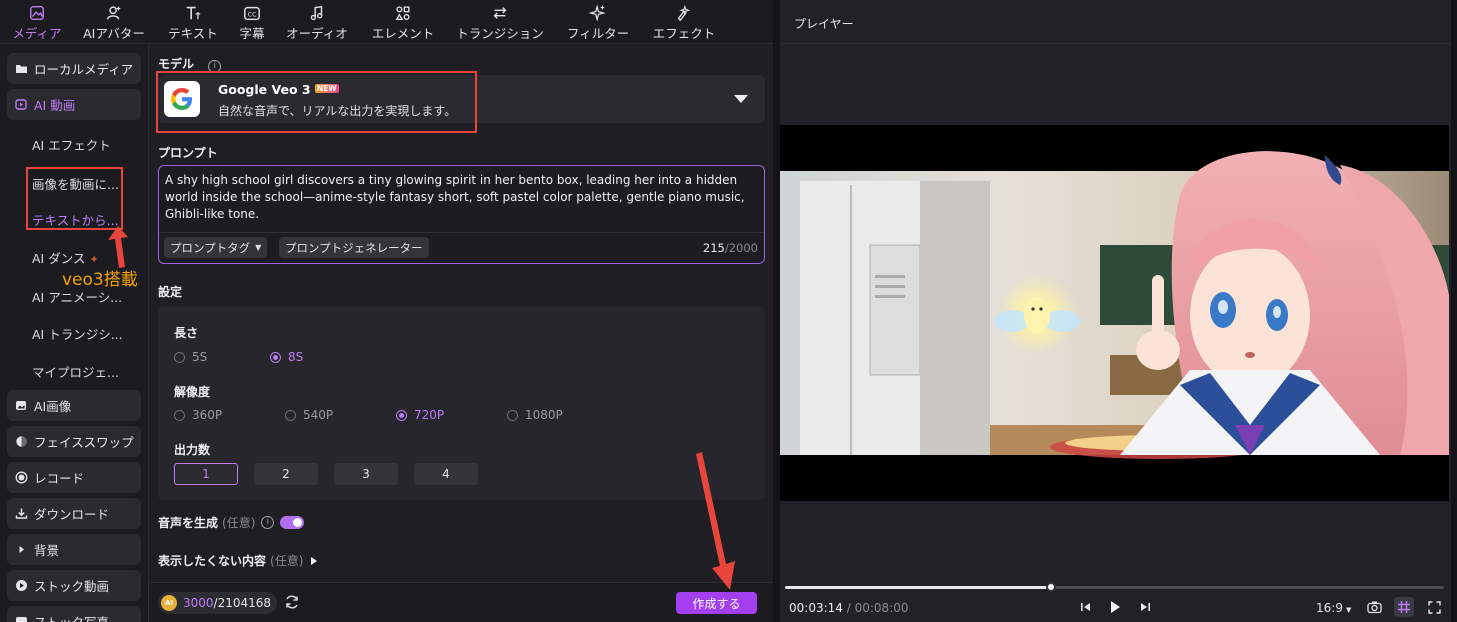  What do you see at coordinates (500, 13) in the screenshot?
I see `transition-icon` at bounding box center [500, 13].